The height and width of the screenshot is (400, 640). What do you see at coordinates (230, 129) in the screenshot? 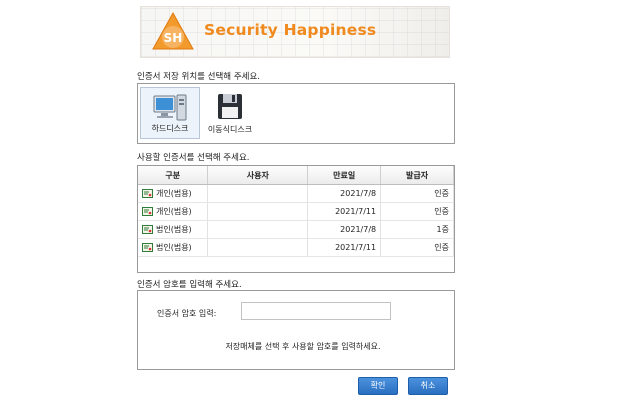
I see `storage-option-label: 이동식디스크` at bounding box center [230, 129].